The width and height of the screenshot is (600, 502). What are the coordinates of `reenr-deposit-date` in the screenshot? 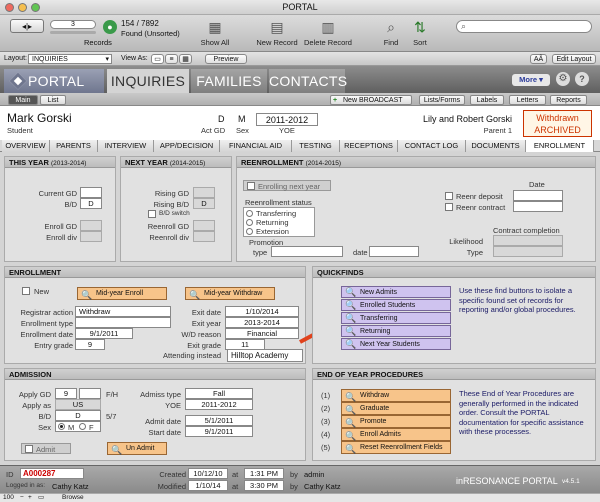 It's located at (538, 195).